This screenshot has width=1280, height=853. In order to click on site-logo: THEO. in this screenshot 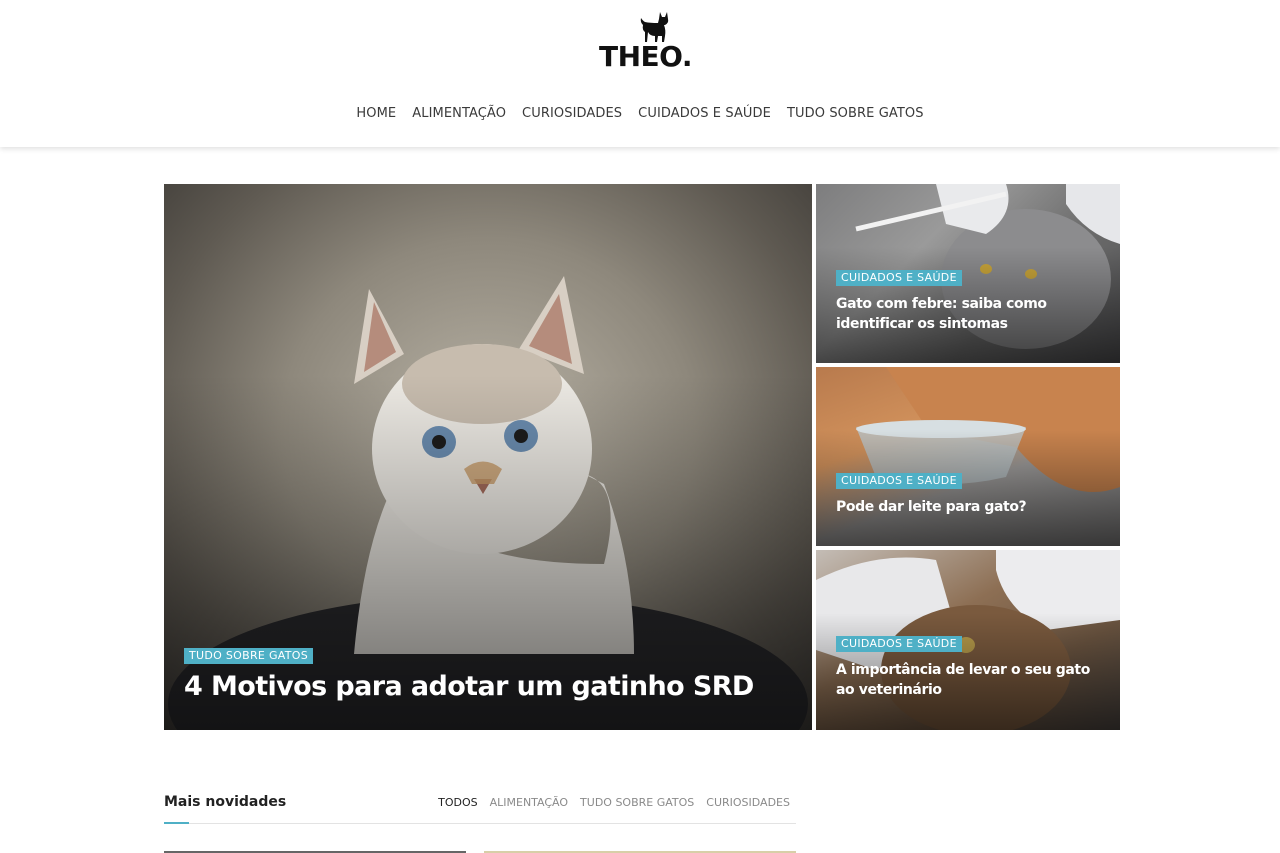, I will do `click(641, 41)`.